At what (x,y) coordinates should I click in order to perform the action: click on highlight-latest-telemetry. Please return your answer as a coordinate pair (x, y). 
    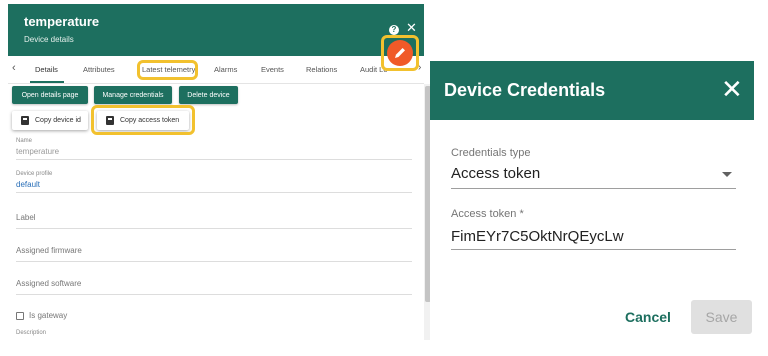
    Looking at the image, I should click on (167, 70).